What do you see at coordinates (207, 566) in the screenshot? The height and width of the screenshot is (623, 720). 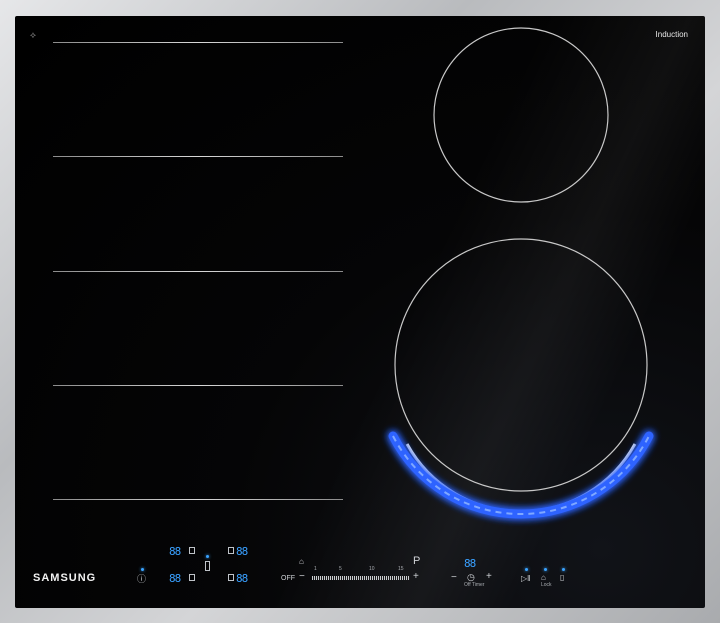 I see `flex-link-icon` at bounding box center [207, 566].